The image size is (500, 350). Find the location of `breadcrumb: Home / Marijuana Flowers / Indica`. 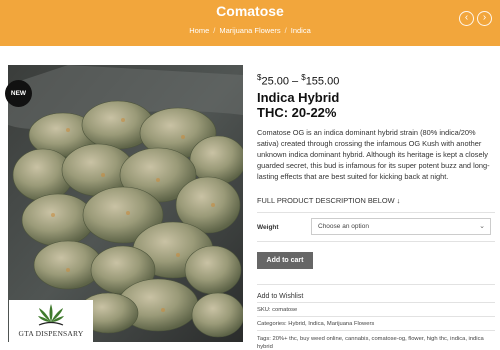

breadcrumb: Home / Marijuana Flowers / Indica is located at coordinates (250, 30).